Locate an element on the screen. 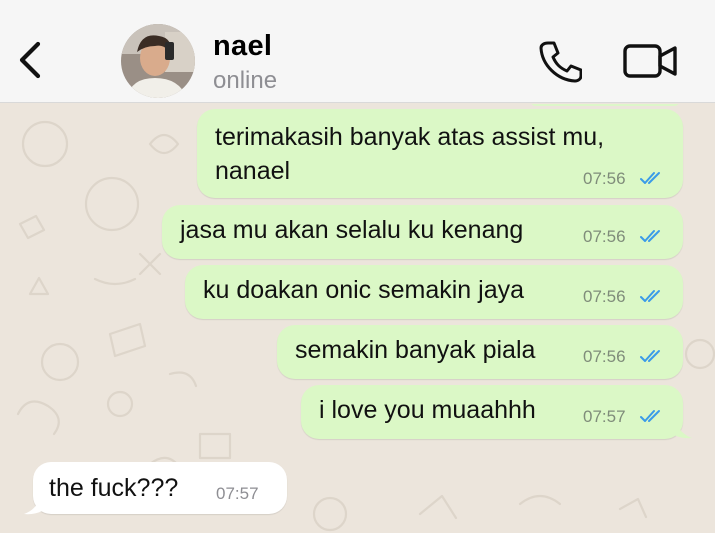 The width and height of the screenshot is (715, 533). previous-message-edge is located at coordinates (605, 105).